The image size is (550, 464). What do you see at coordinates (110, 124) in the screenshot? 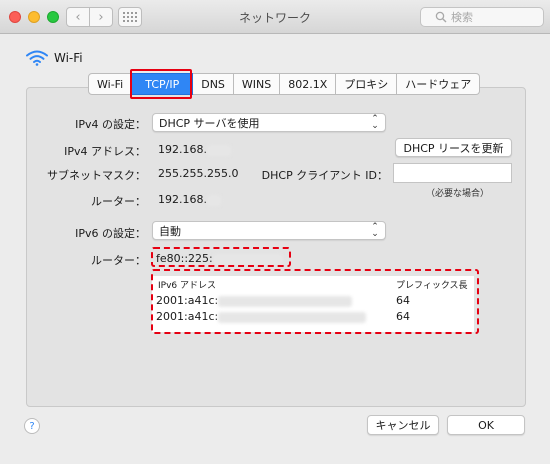
I see `ipv4-config-label: IPv4 の設定：` at bounding box center [110, 124].